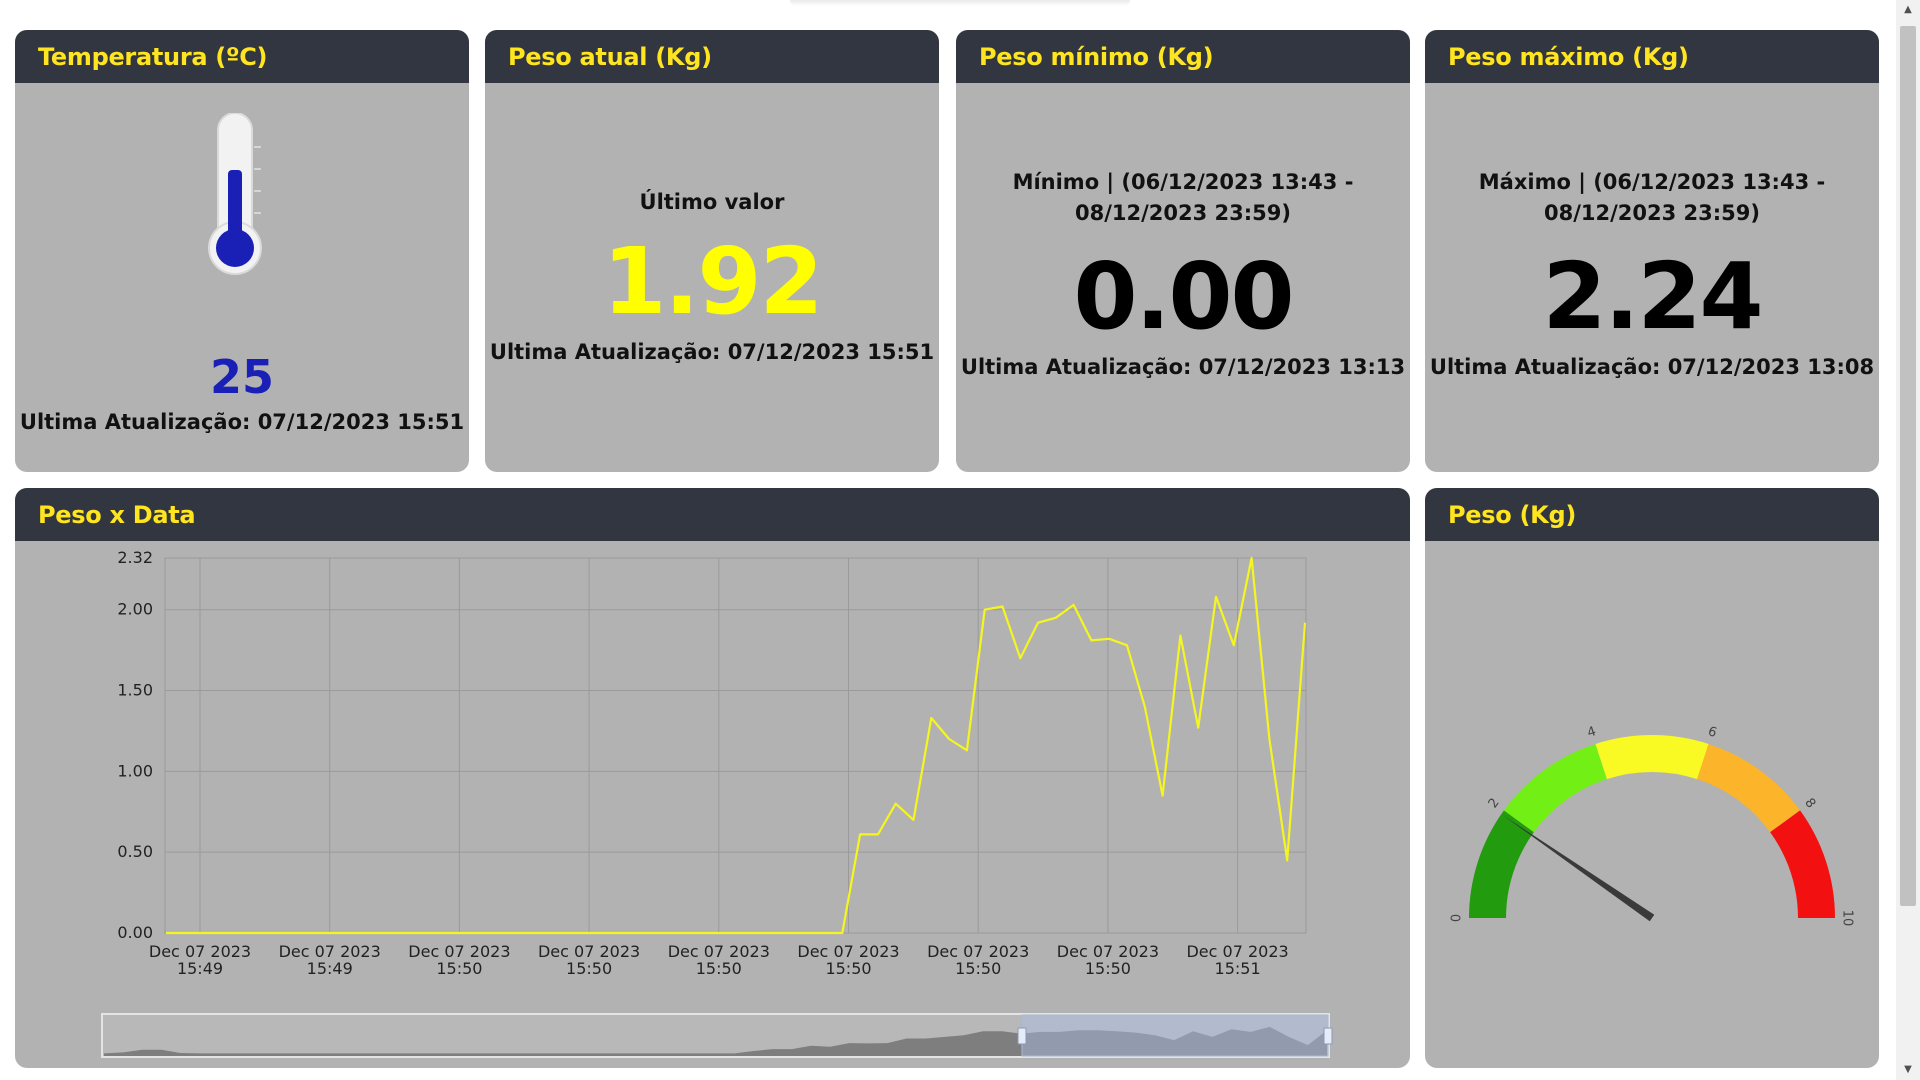 Image resolution: width=1920 pixels, height=1080 pixels. Describe the element at coordinates (135, 557) in the screenshot. I see `y-tick-label: 2.32` at that location.